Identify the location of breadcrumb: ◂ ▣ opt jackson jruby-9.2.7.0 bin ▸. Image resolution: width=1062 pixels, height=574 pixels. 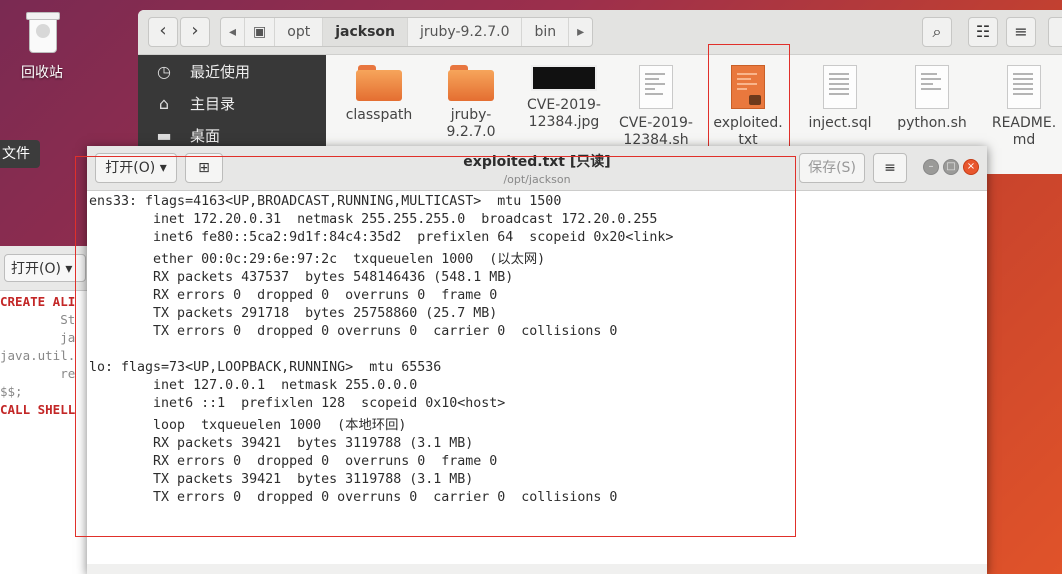
(407, 32).